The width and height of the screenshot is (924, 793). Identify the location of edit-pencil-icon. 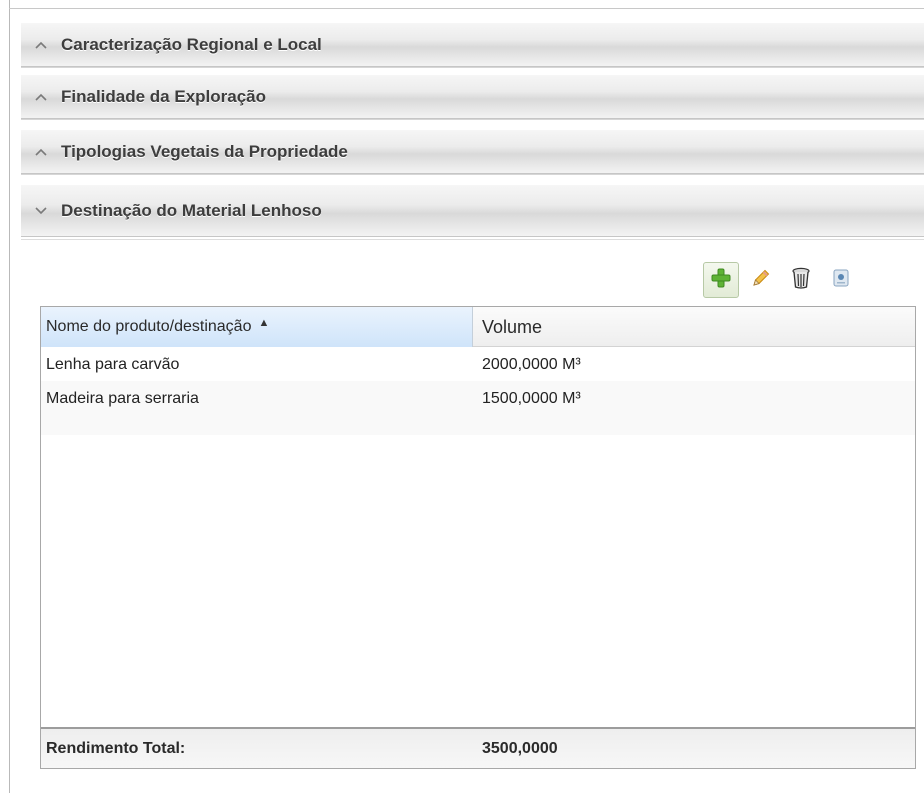
(761, 280).